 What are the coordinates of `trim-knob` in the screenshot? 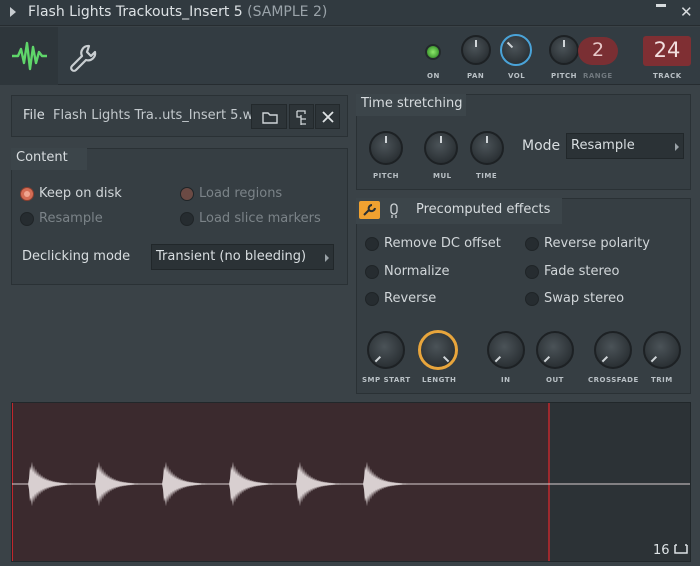 It's located at (662, 350).